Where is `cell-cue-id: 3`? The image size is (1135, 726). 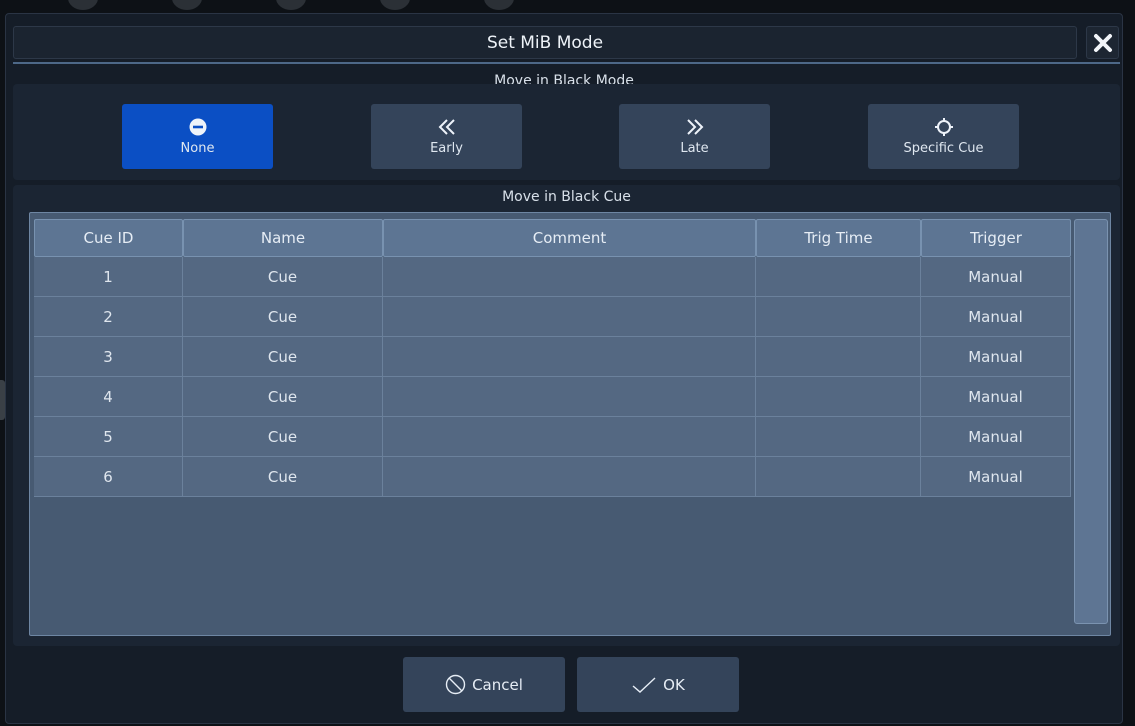 cell-cue-id: 3 is located at coordinates (108, 357).